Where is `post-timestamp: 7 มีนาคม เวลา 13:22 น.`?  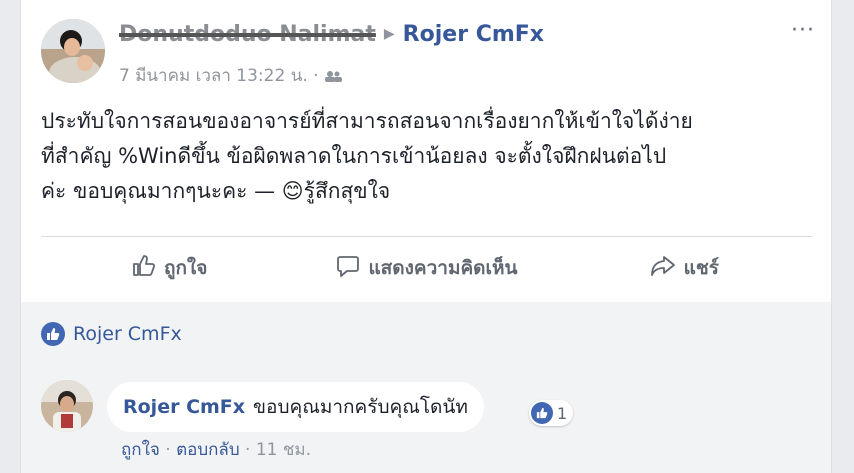
post-timestamp: 7 มีนาคม เวลา 13:22 น. is located at coordinates (213, 76).